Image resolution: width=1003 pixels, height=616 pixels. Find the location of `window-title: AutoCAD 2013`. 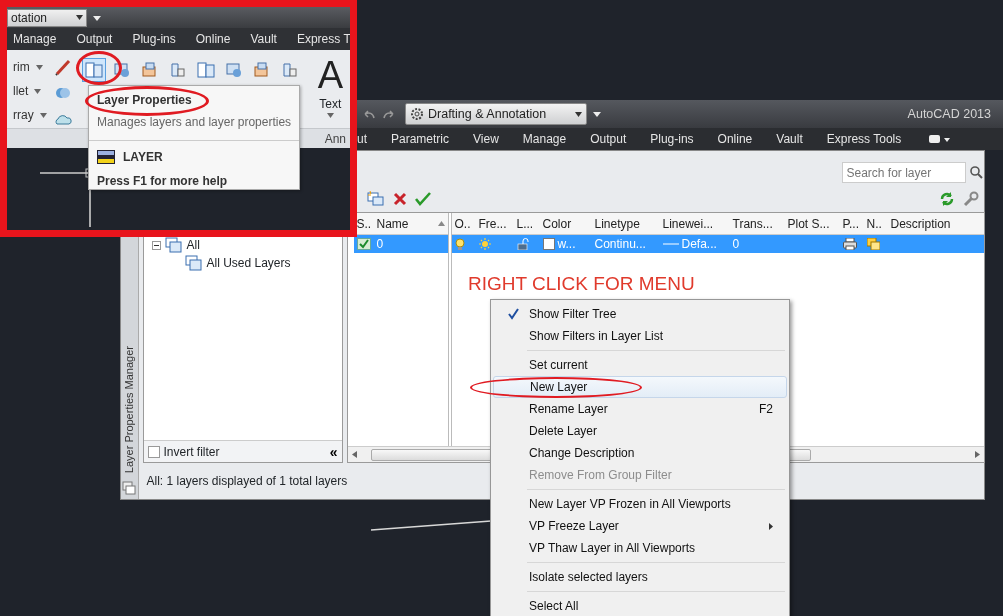

window-title: AutoCAD 2013 is located at coordinates (949, 114).